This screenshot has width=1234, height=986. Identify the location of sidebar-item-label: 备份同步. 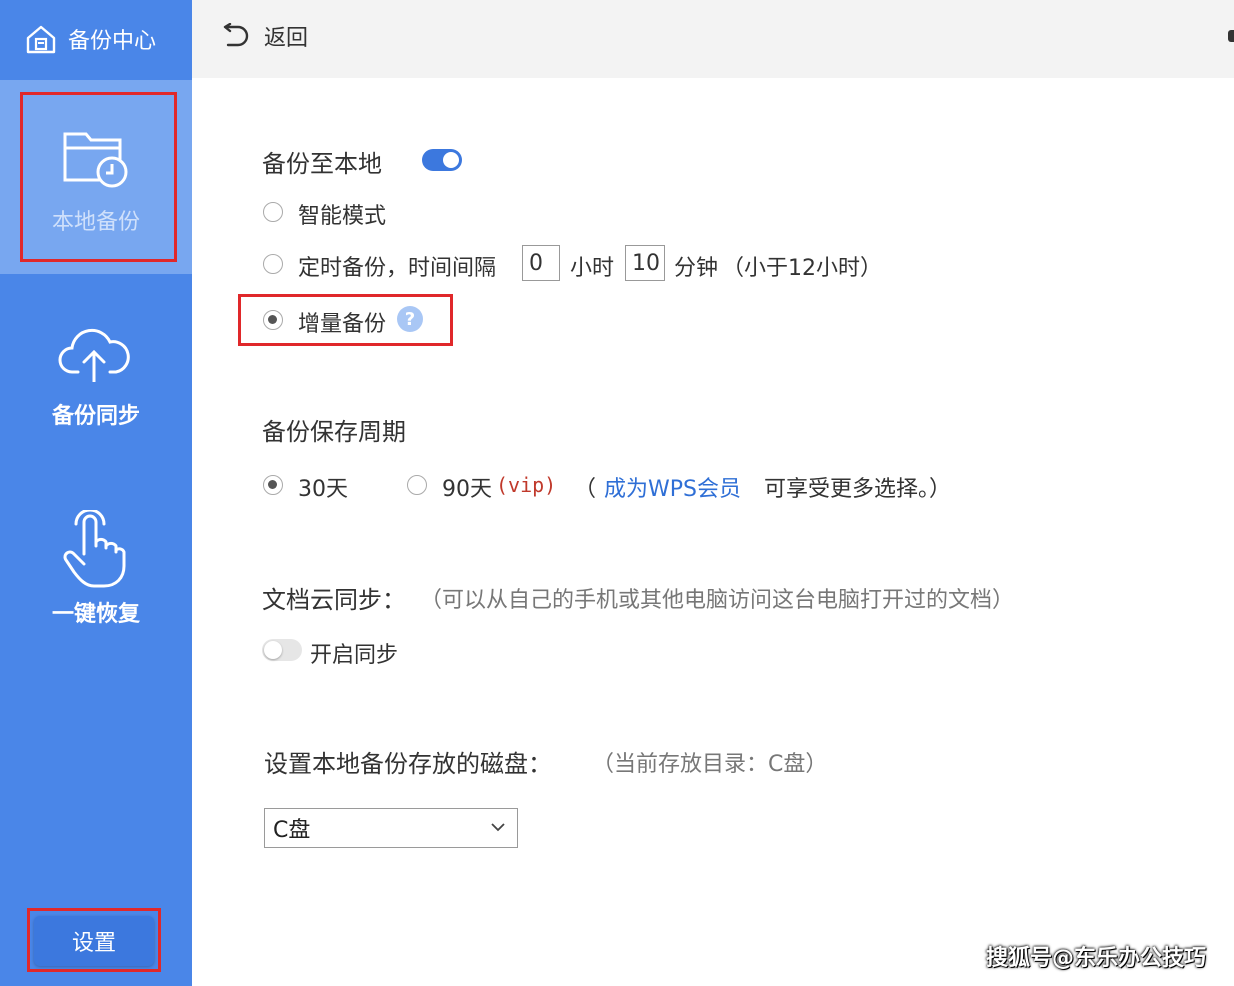
(95, 416).